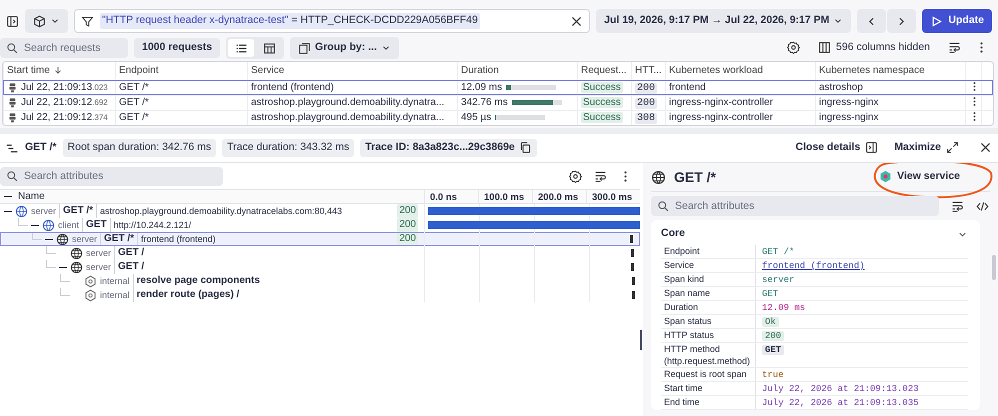 The height and width of the screenshot is (416, 998). I want to click on close-details-button: Close details, so click(837, 148).